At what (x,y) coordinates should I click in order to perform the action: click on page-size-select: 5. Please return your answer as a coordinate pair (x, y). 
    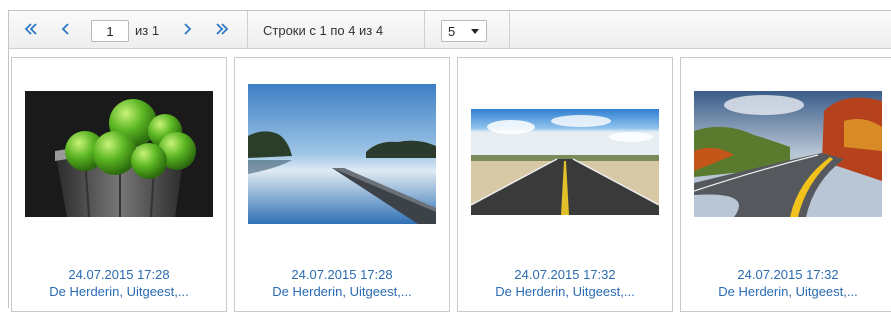
    Looking at the image, I should click on (464, 31).